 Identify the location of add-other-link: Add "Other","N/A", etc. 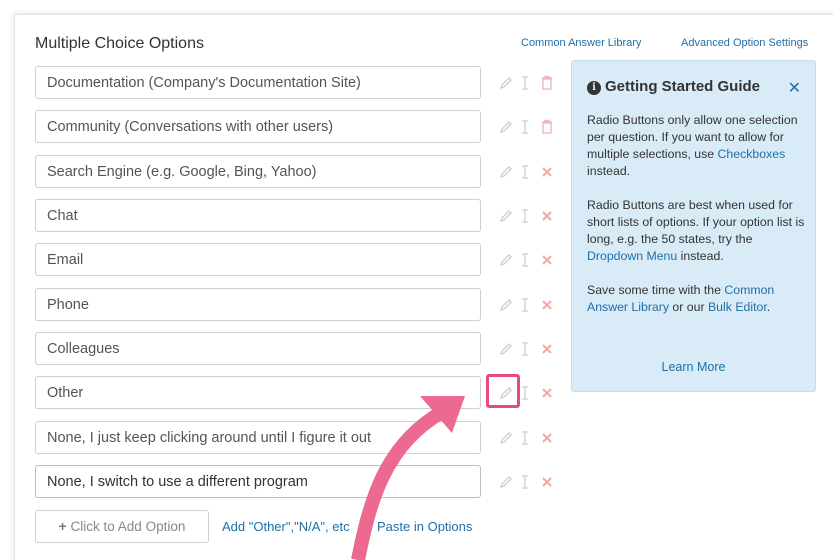
(286, 526).